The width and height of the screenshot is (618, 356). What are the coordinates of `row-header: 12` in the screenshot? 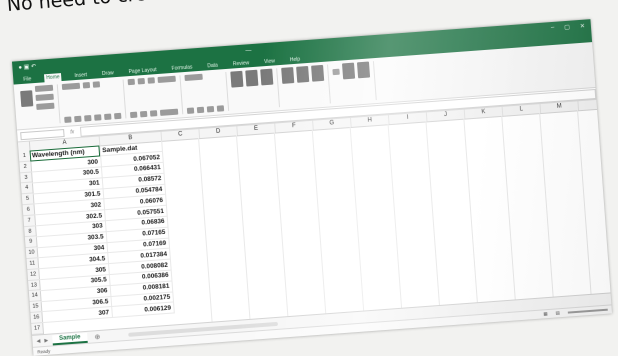 It's located at (33, 275).